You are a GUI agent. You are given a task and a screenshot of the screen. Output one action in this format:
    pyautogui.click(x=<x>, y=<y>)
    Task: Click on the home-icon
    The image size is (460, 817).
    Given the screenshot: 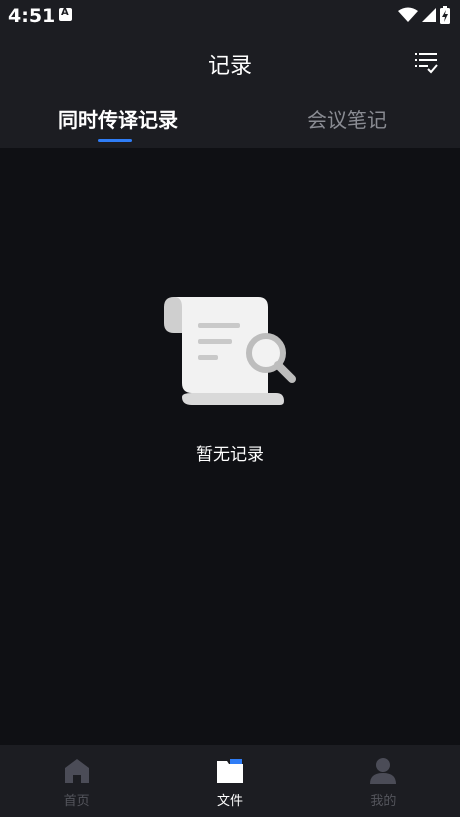 What is the action you would take?
    pyautogui.click(x=76, y=771)
    